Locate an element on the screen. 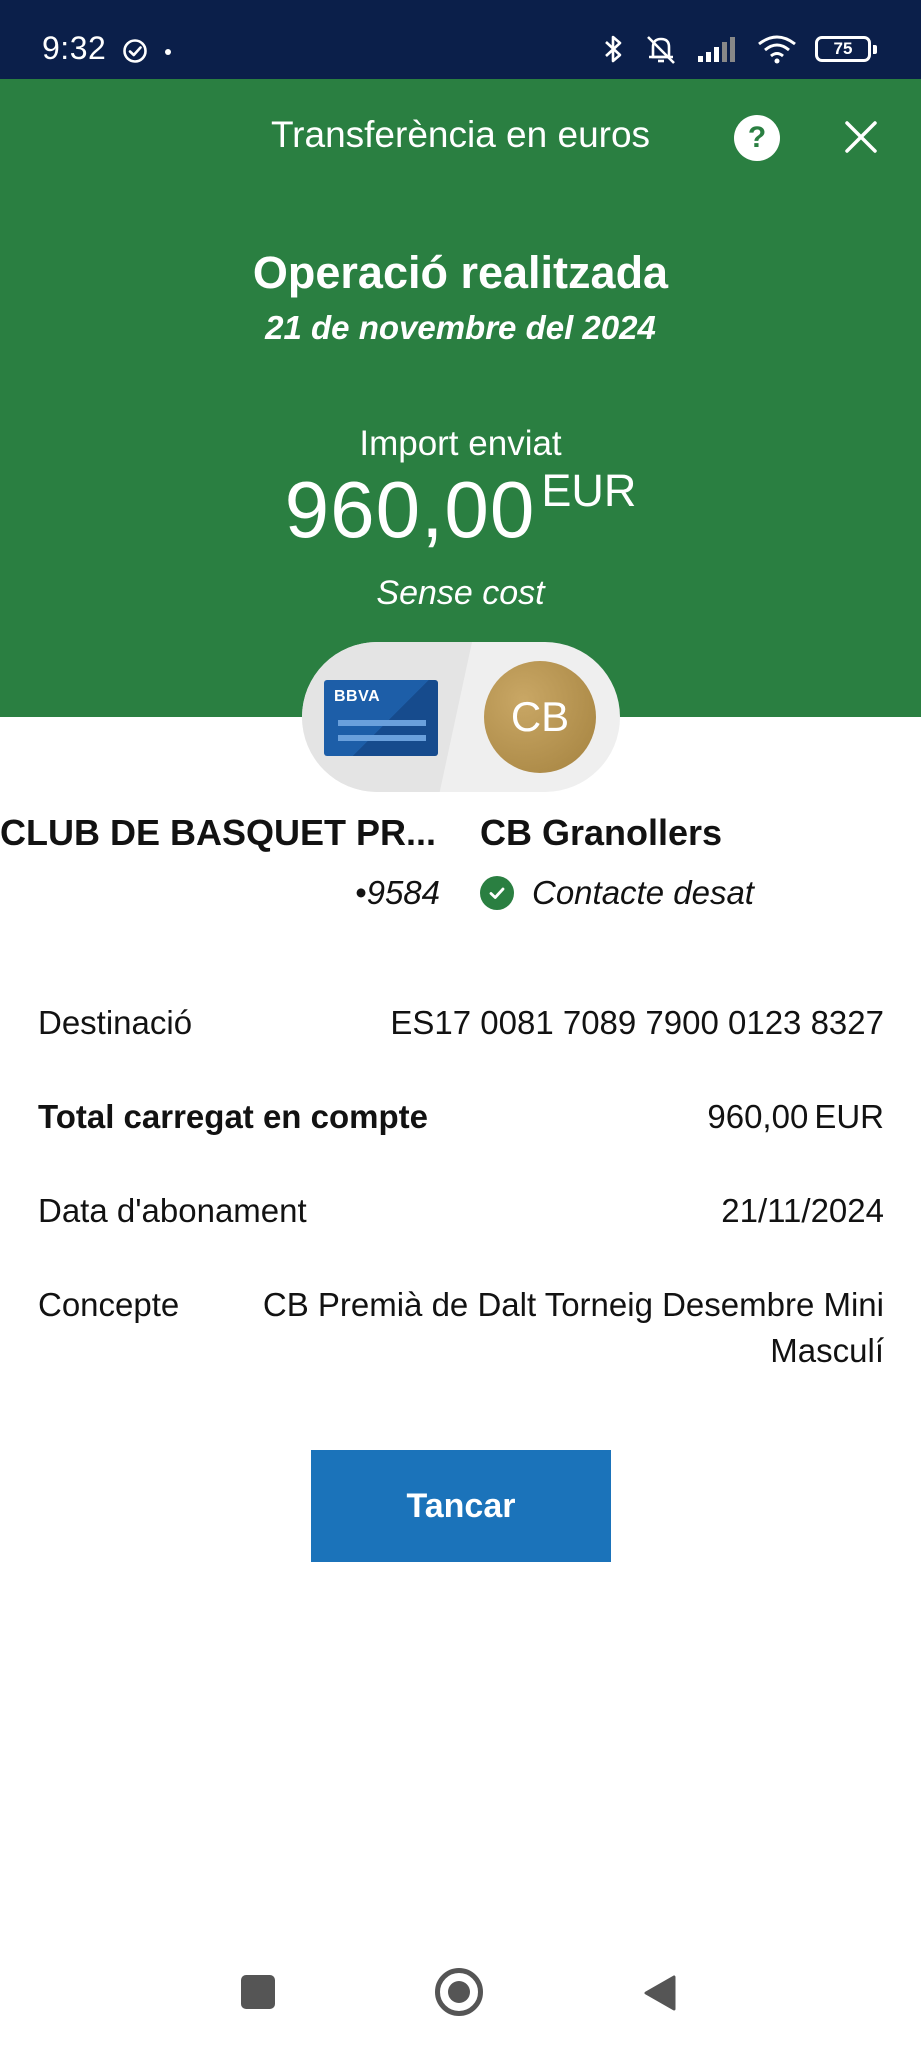  date-value: 21/11/2024 is located at coordinates (802, 1210).